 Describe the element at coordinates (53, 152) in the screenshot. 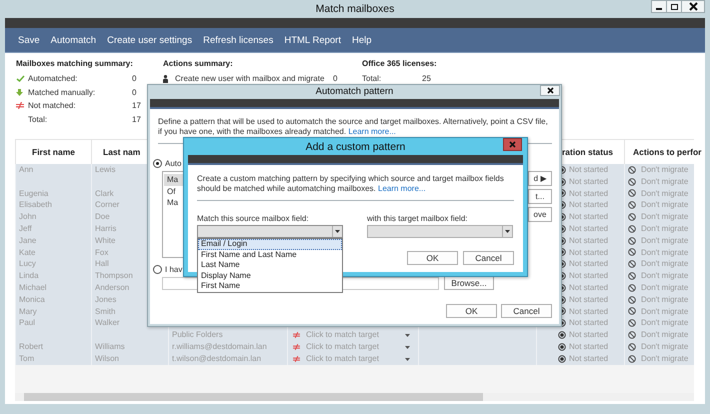

I see `column-header: First name` at that location.